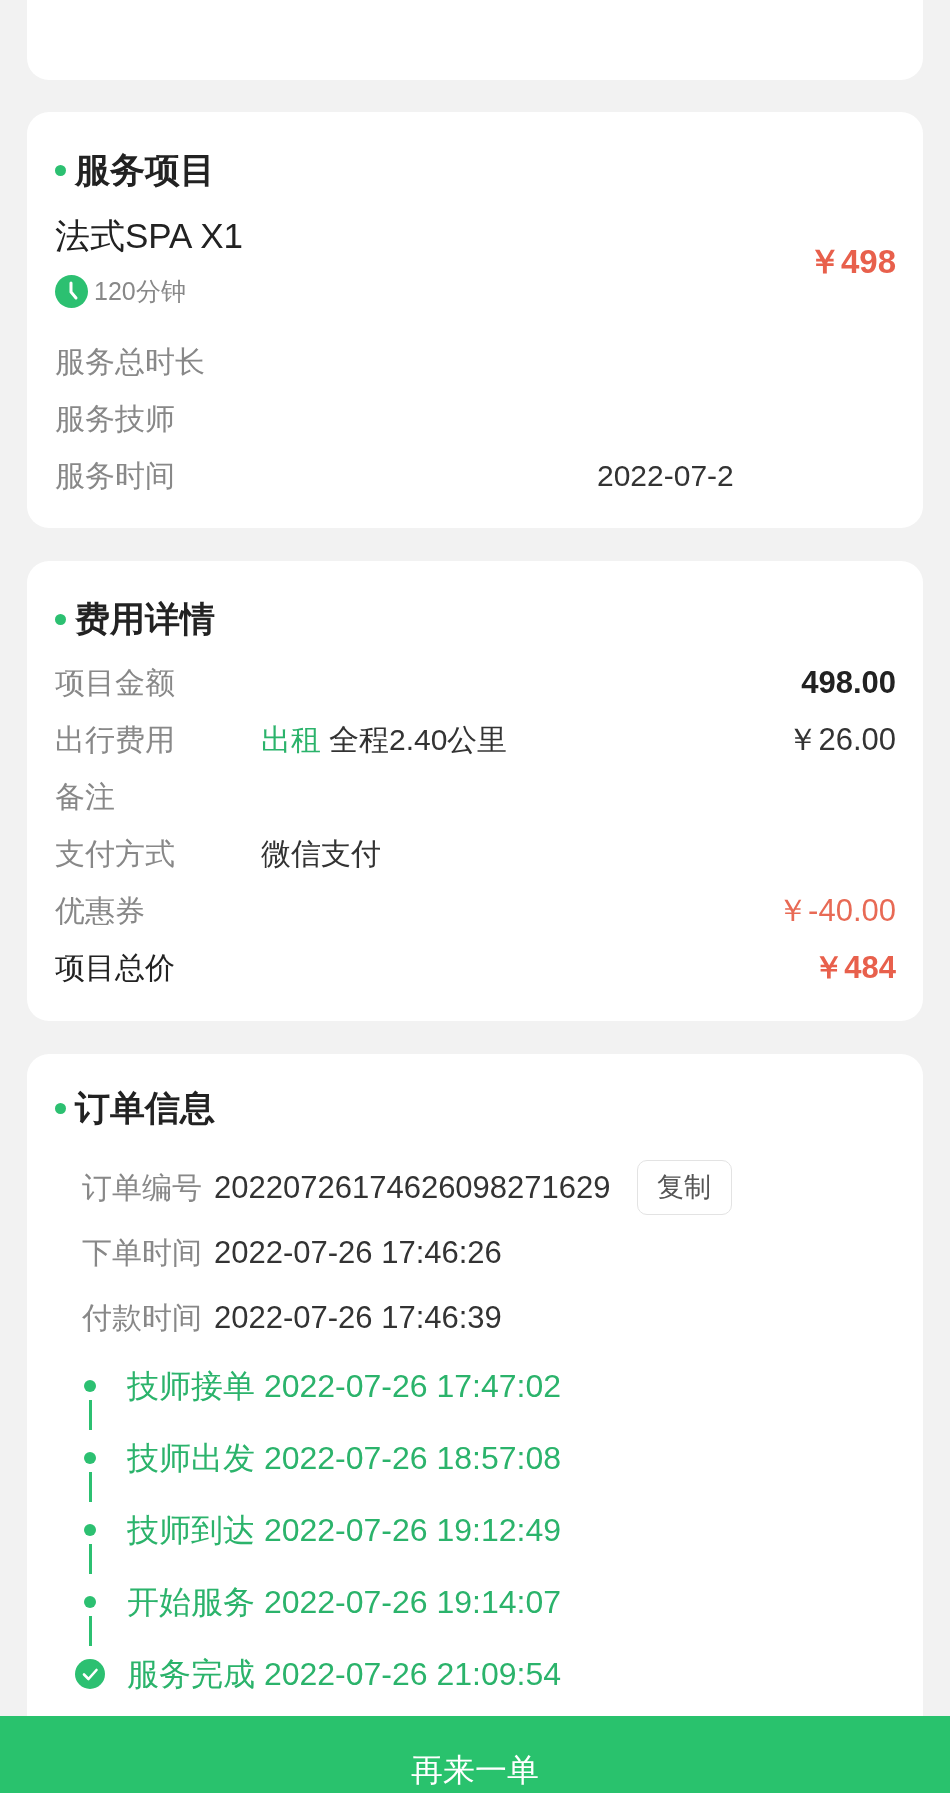  What do you see at coordinates (321, 853) in the screenshot?
I see `row-value: 微信支付` at bounding box center [321, 853].